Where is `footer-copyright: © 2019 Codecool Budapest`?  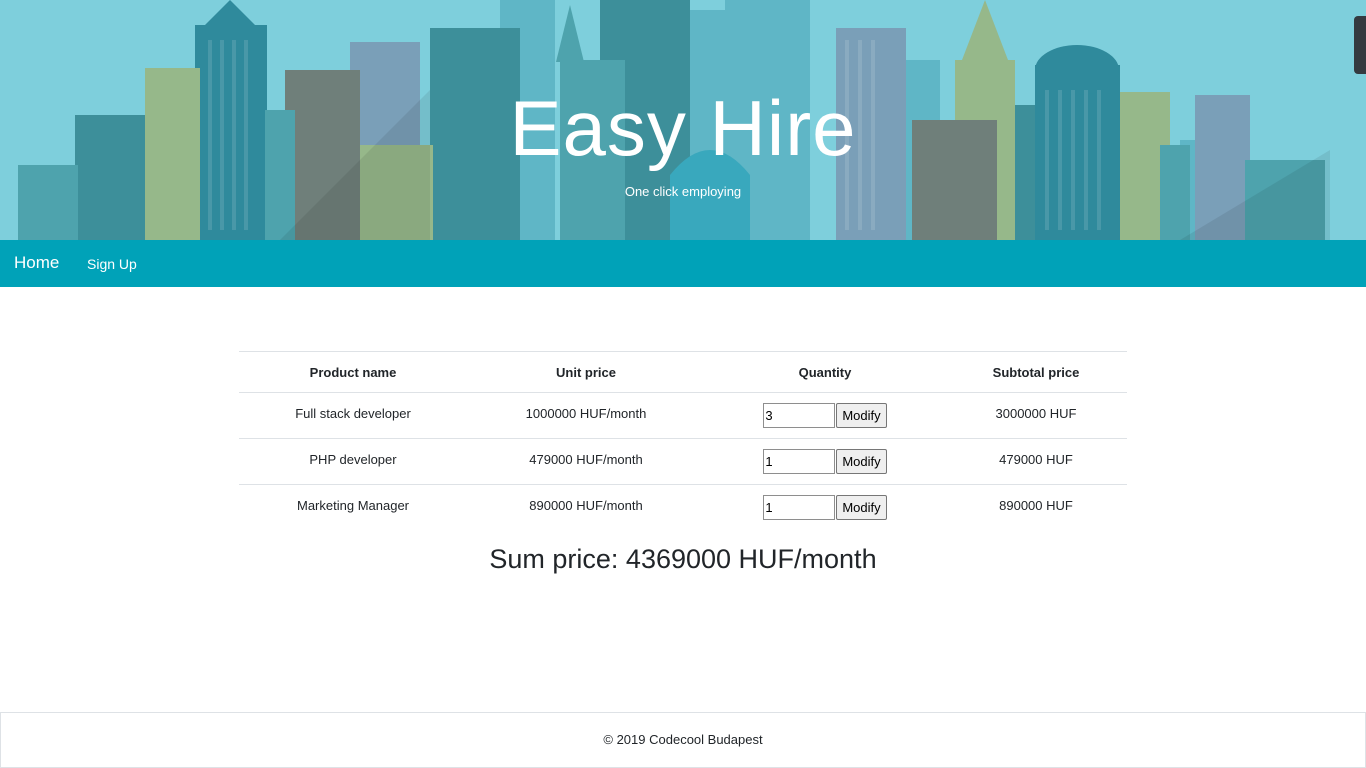
footer-copyright: © 2019 Codecool Budapest is located at coordinates (683, 739).